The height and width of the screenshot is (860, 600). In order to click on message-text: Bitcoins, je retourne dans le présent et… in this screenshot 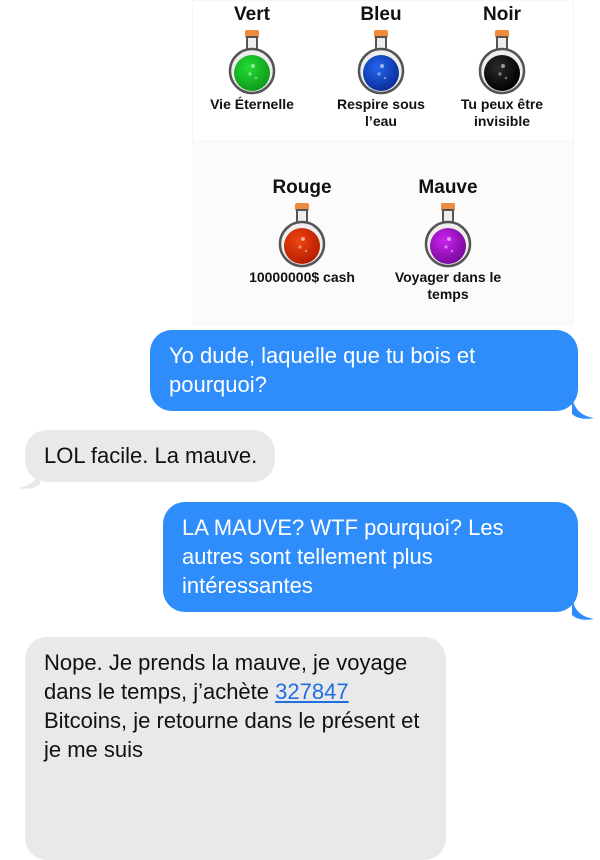, I will do `click(232, 735)`.